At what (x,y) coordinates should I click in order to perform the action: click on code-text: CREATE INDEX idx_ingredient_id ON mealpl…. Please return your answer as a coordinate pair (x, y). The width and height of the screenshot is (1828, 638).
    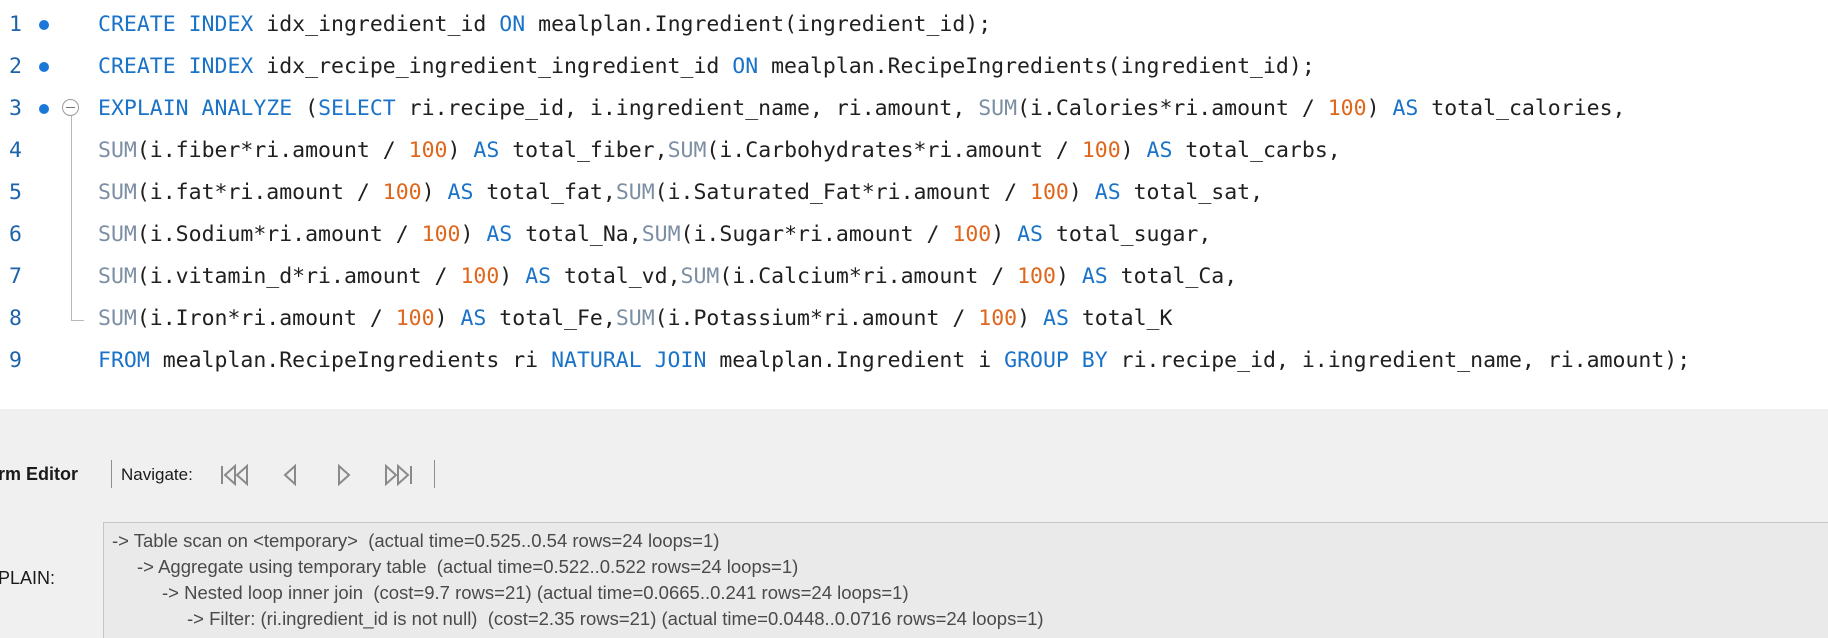
    Looking at the image, I should click on (544, 25).